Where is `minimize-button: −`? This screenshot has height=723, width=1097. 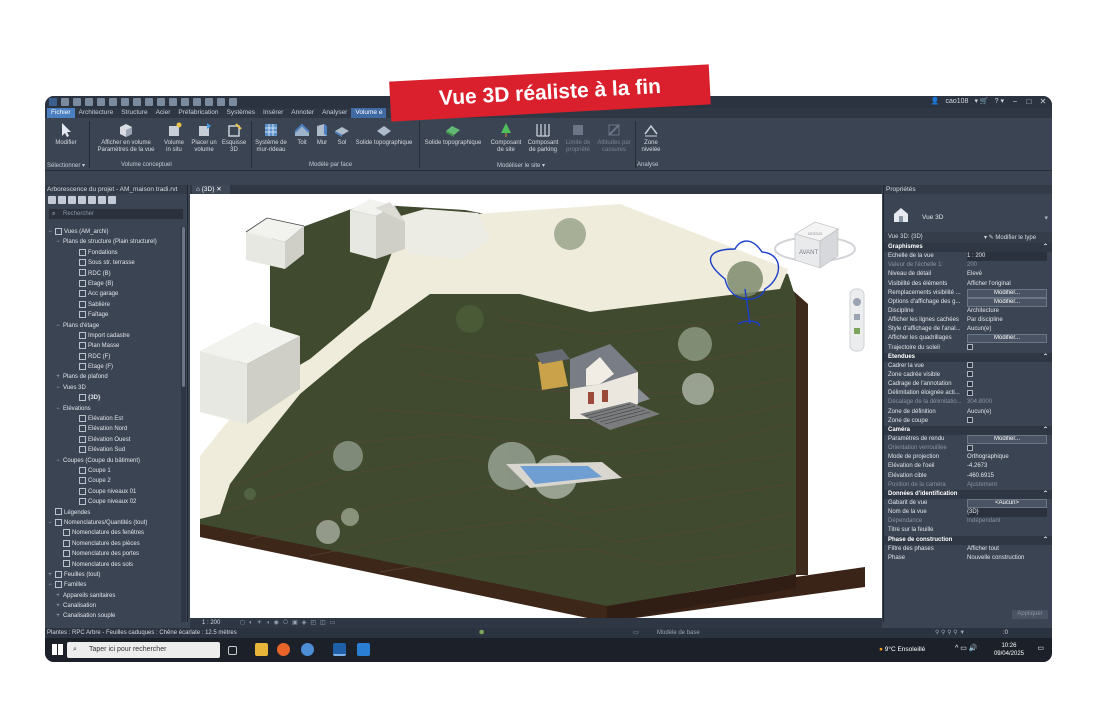 minimize-button: − is located at coordinates (1015, 102).